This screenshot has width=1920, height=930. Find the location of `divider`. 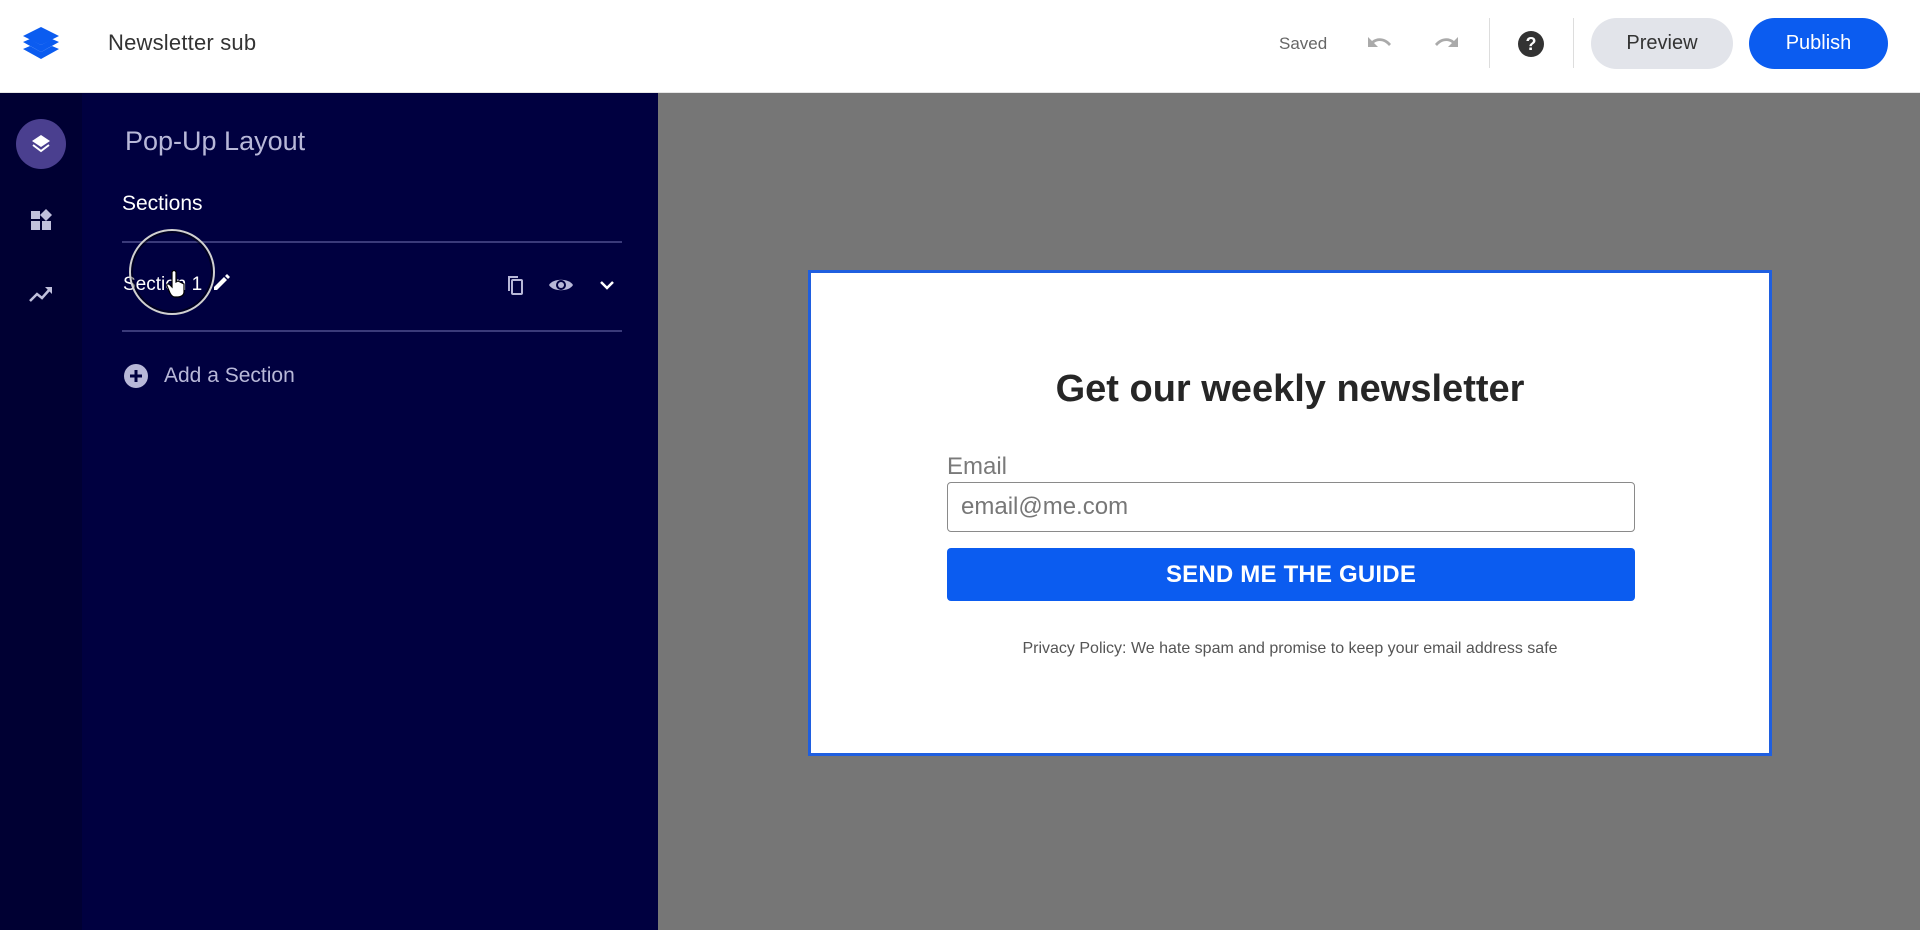

divider is located at coordinates (372, 331).